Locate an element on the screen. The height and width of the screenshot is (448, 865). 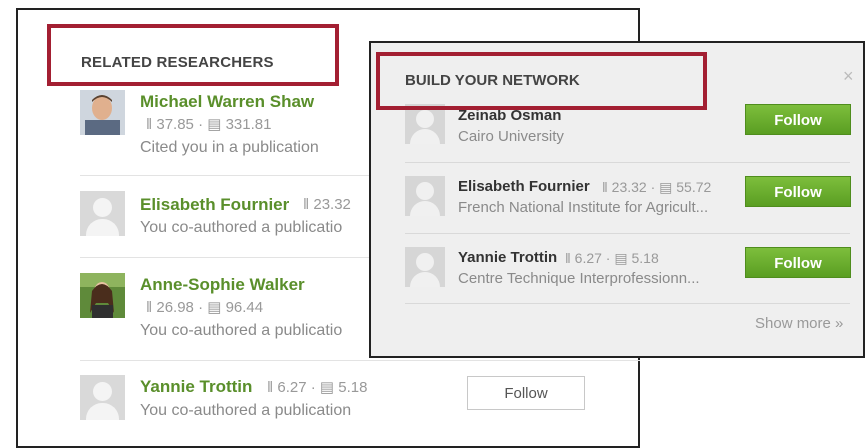
network-person-stats: ‖ 23.32 · ▤ 55.72 is located at coordinates (657, 187).